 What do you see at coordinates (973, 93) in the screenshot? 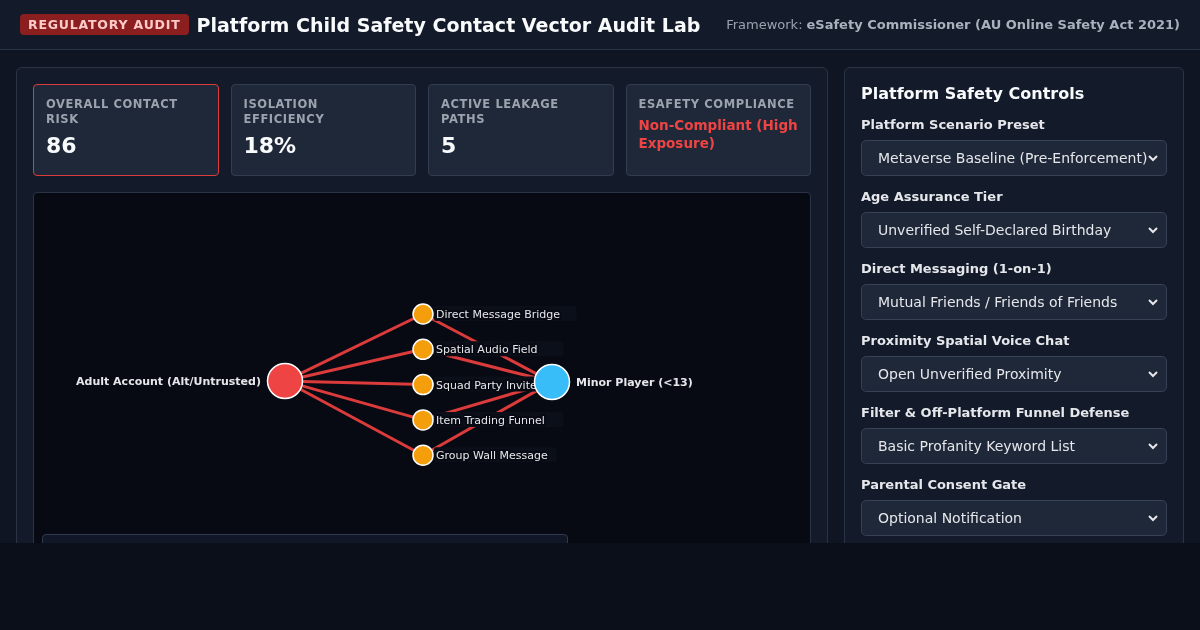
I see `controls-title: Platform Safety Controls` at bounding box center [973, 93].